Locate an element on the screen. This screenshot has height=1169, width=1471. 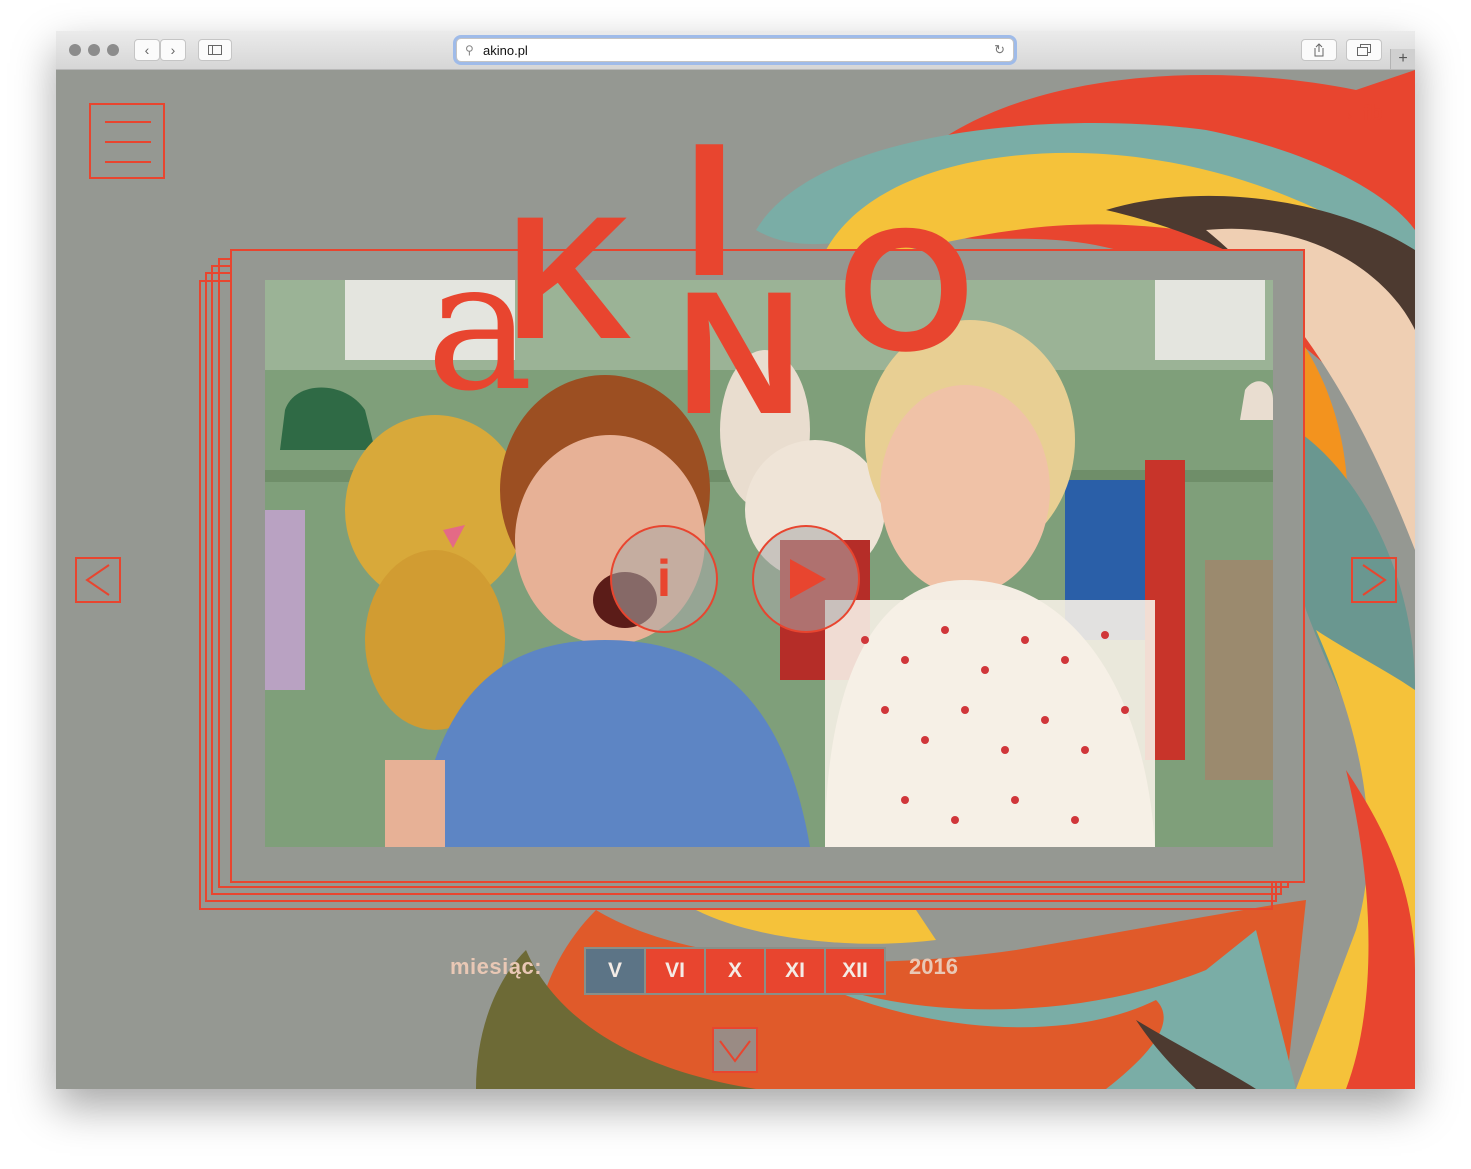
month-tab-vi: VI is located at coordinates (675, 971).